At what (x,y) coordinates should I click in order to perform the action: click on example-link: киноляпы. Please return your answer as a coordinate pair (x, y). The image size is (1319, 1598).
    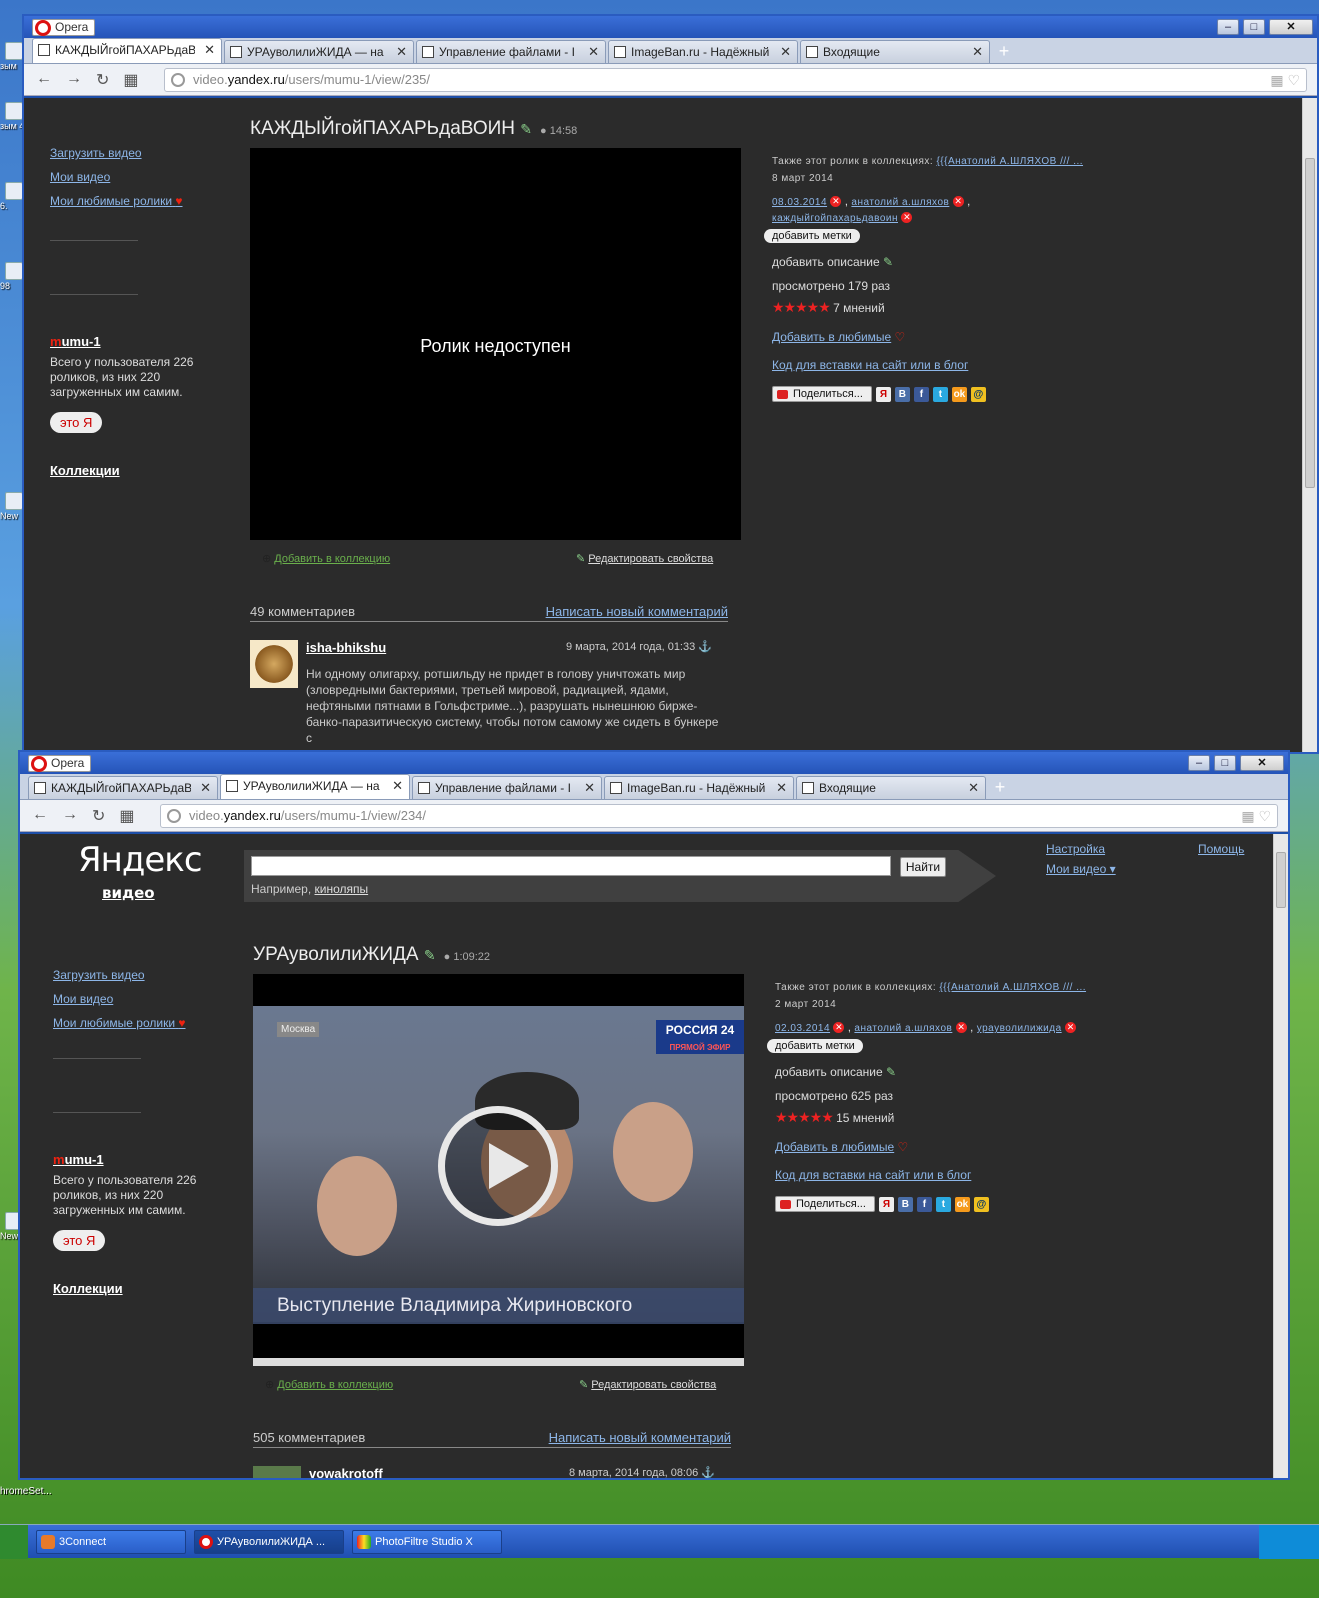
    Looking at the image, I should click on (342, 889).